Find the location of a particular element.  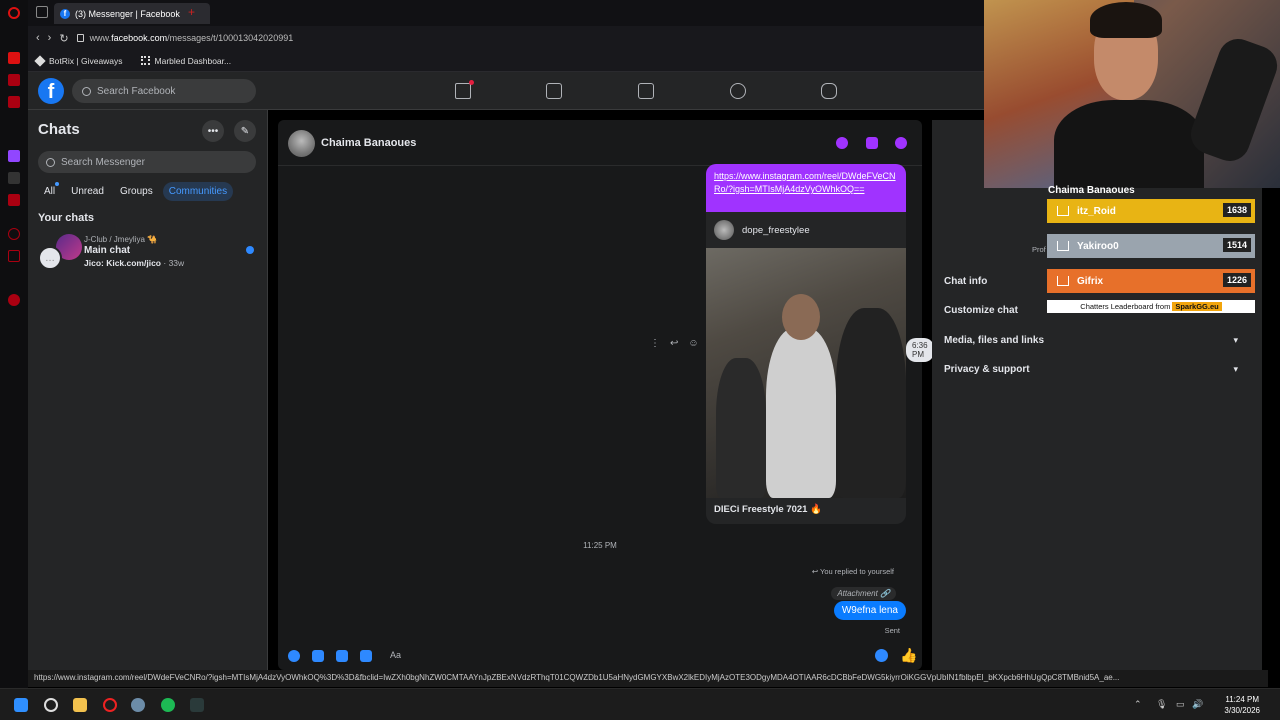

marketplace-nav-icon is located at coordinates (646, 91).